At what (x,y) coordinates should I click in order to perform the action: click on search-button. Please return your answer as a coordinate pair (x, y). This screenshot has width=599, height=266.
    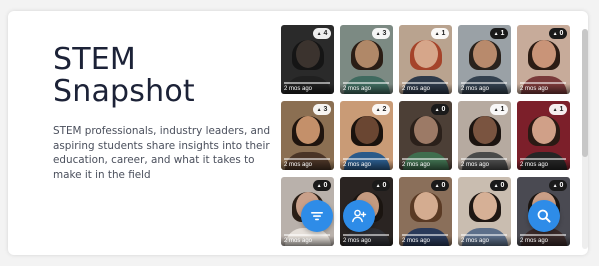
    Looking at the image, I should click on (544, 216).